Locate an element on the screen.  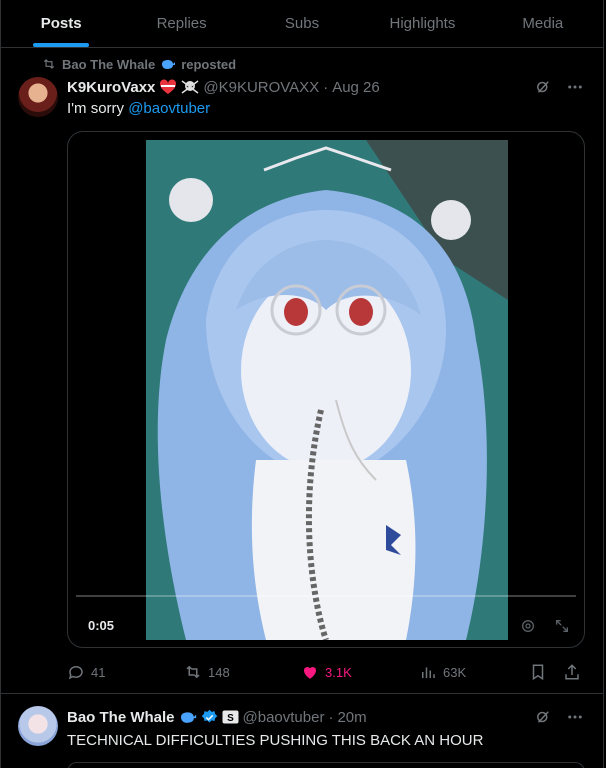
view-count: 63K is located at coordinates (455, 672).